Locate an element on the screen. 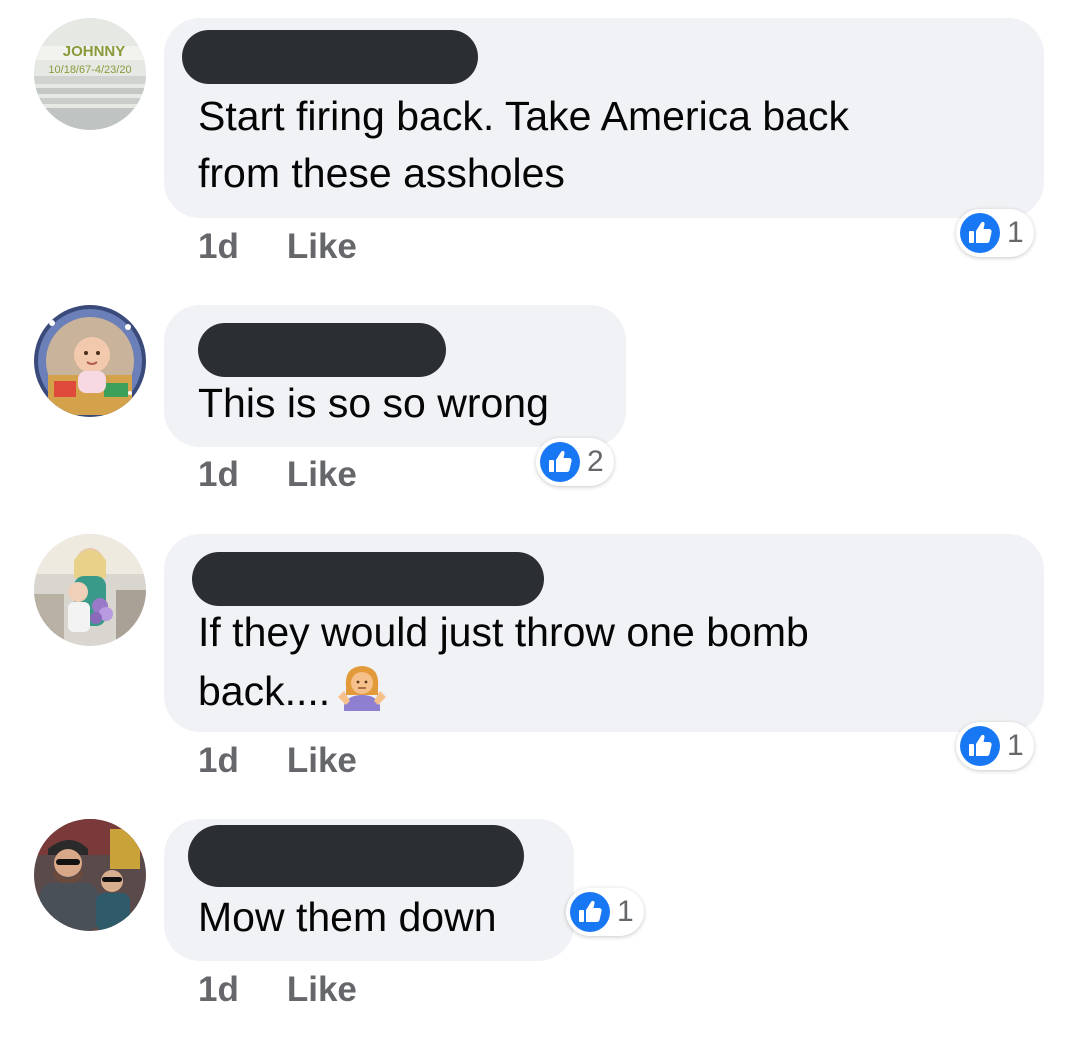 The image size is (1080, 1042). commenter-avatar: JOHNNY 10/18/67-4/23/20 is located at coordinates (90, 74).